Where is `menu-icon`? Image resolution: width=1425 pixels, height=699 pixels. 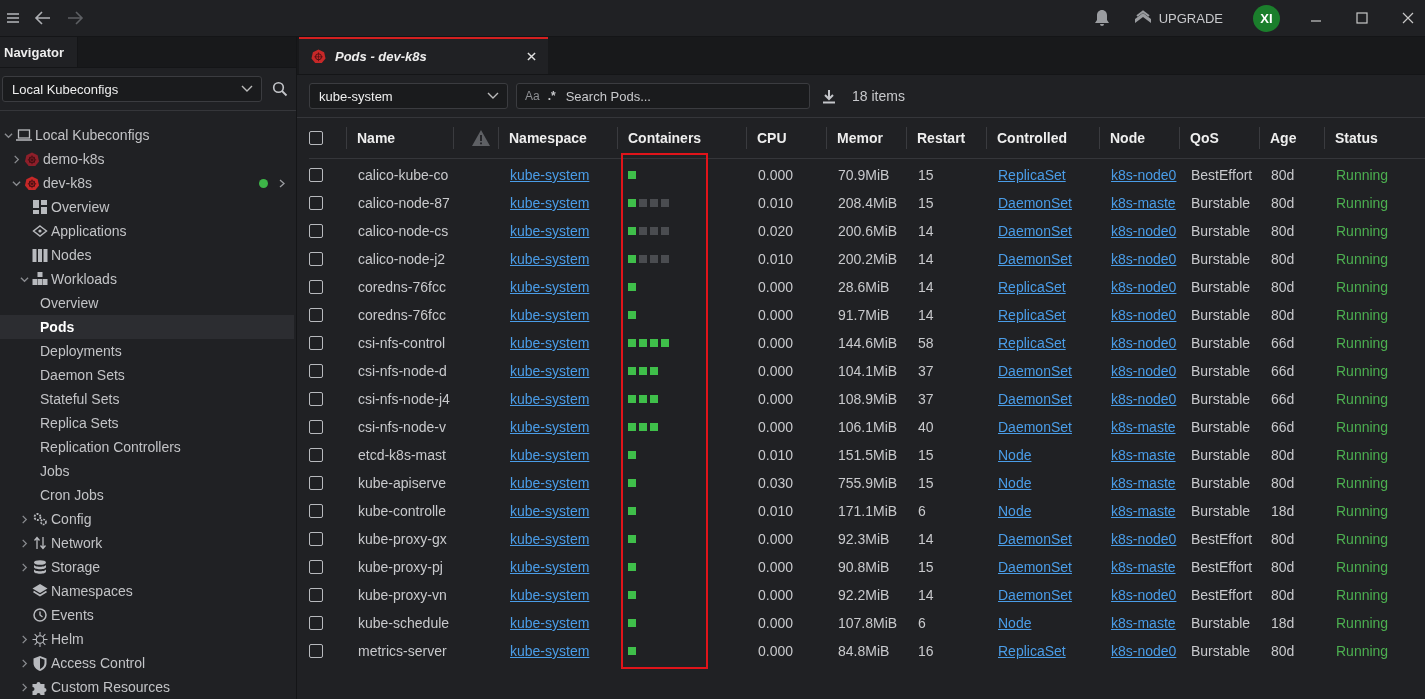
menu-icon is located at coordinates (13, 18).